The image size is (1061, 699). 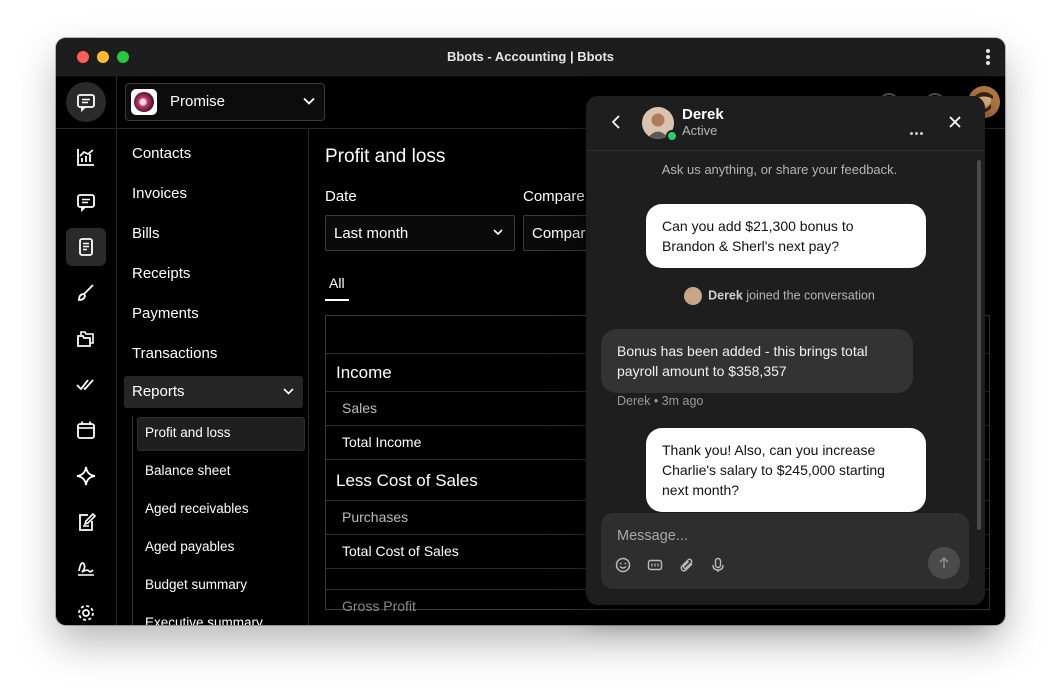 What do you see at coordinates (86, 157) in the screenshot?
I see `chart-icon` at bounding box center [86, 157].